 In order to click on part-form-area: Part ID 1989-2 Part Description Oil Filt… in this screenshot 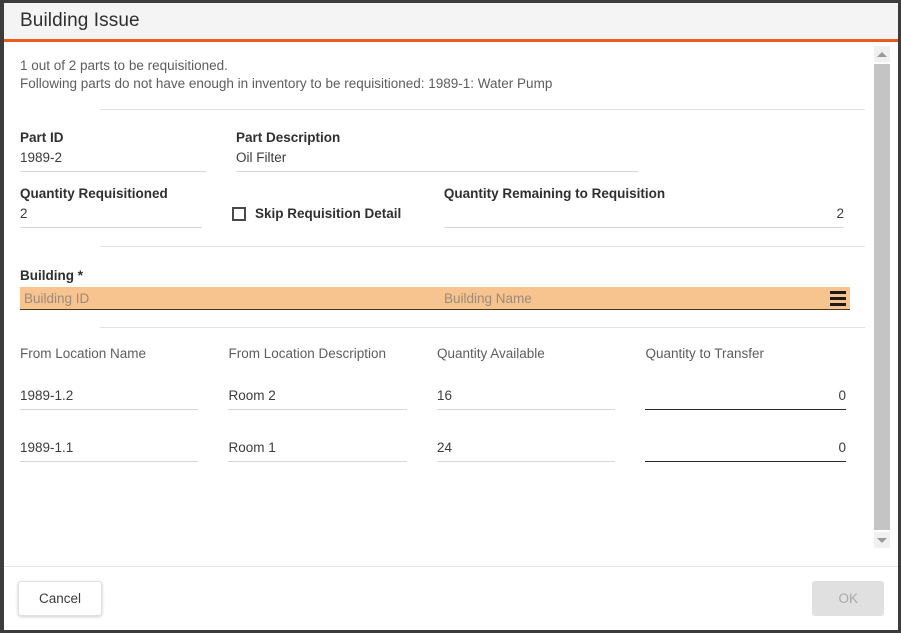, I will do `click(435, 179)`.